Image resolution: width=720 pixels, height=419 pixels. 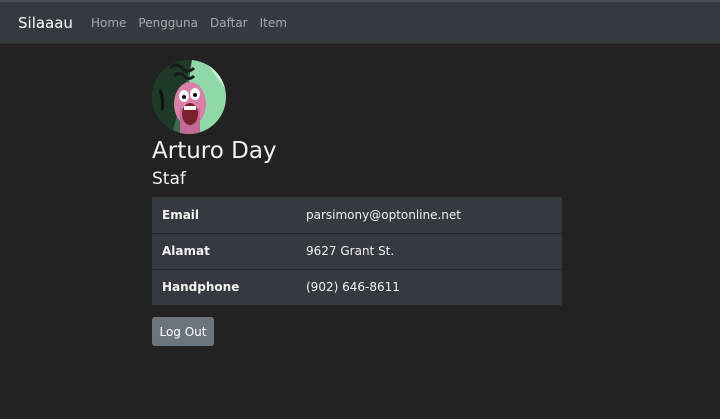 What do you see at coordinates (224, 286) in the screenshot?
I see `field-label-phone: Handphone` at bounding box center [224, 286].